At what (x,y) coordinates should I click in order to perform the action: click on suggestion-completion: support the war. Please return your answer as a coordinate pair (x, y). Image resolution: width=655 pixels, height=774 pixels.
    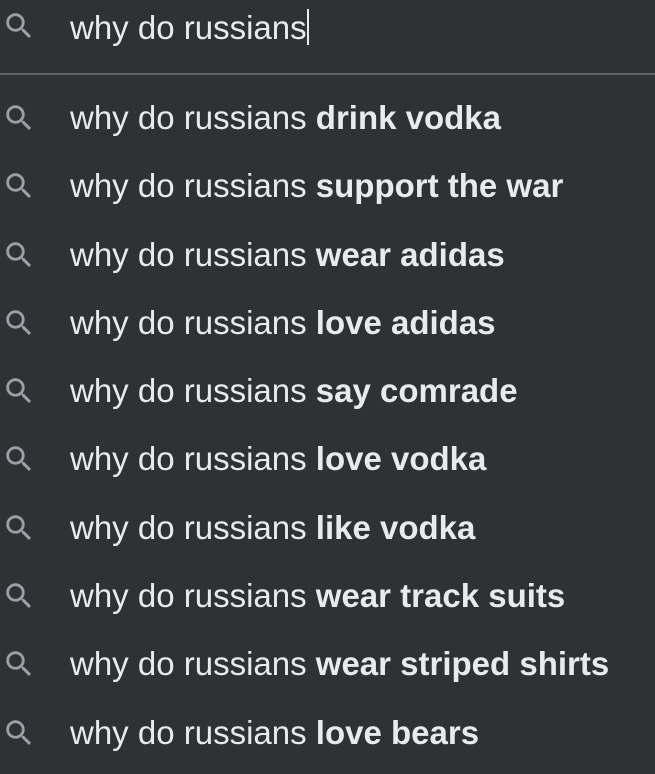
    Looking at the image, I should click on (439, 186).